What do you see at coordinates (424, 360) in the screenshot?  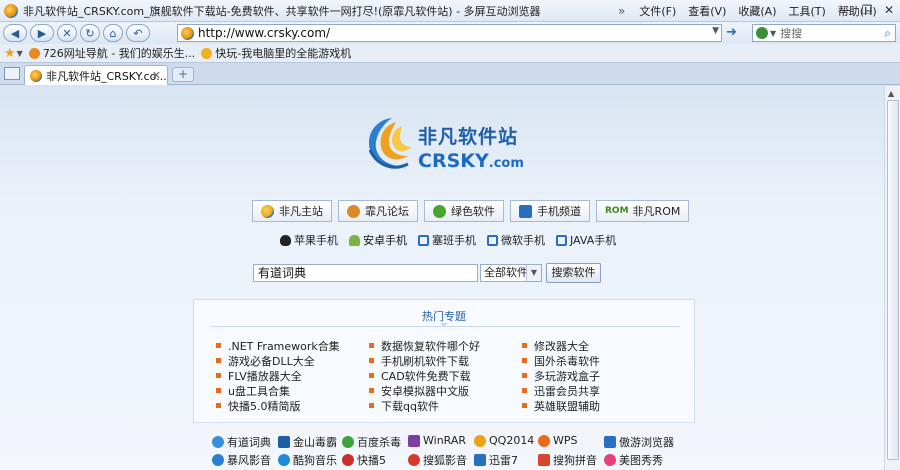 I see `hot-topic-item: 手机刷机软件下载` at bounding box center [424, 360].